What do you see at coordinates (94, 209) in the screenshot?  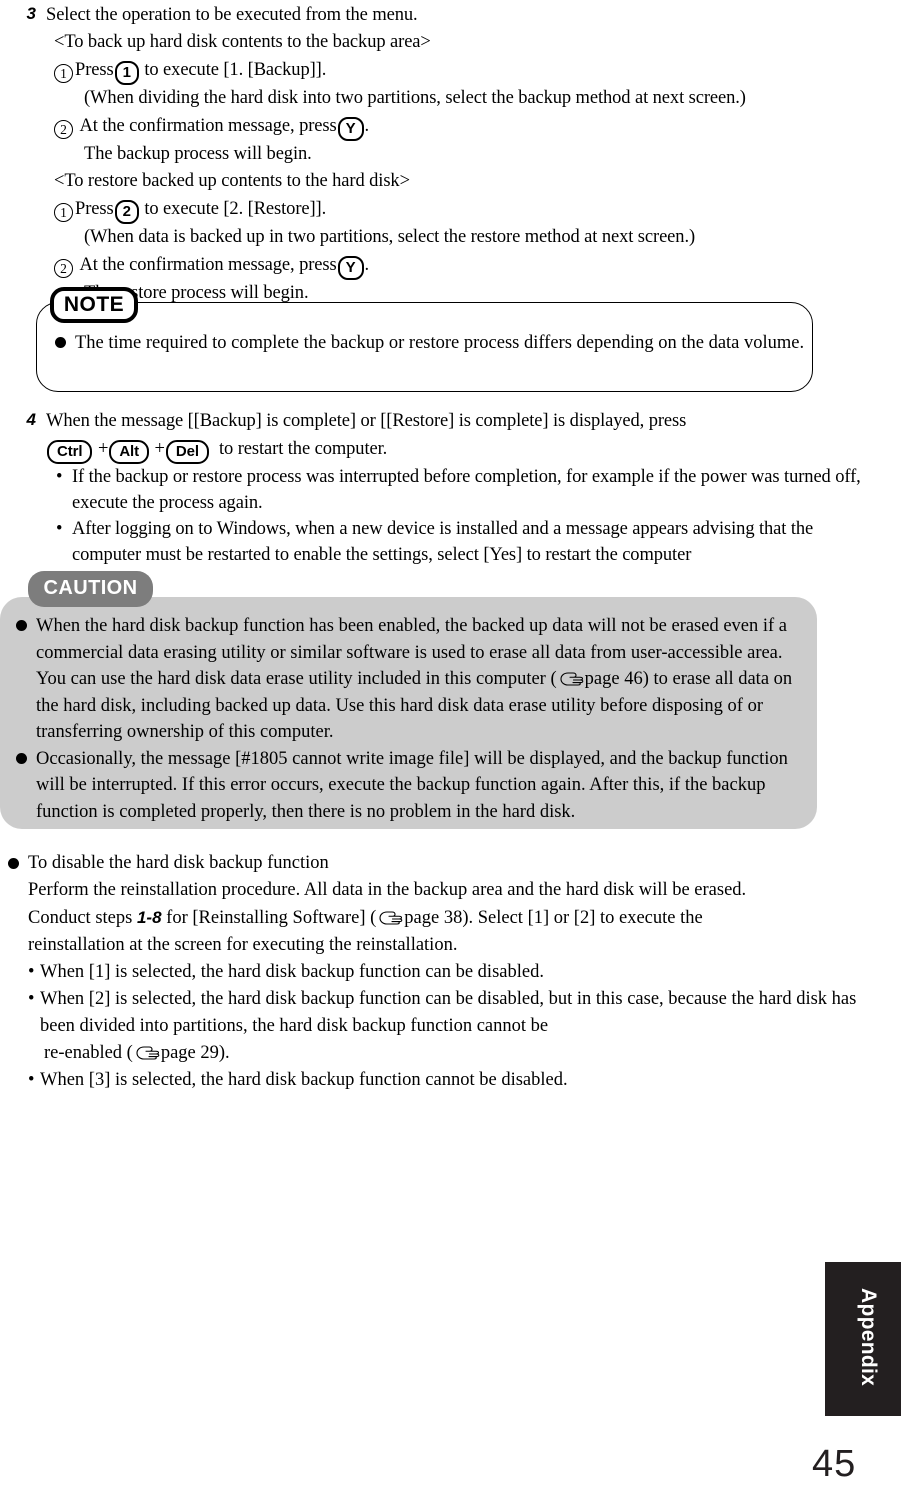 I see `item-b1-pre: Press` at bounding box center [94, 209].